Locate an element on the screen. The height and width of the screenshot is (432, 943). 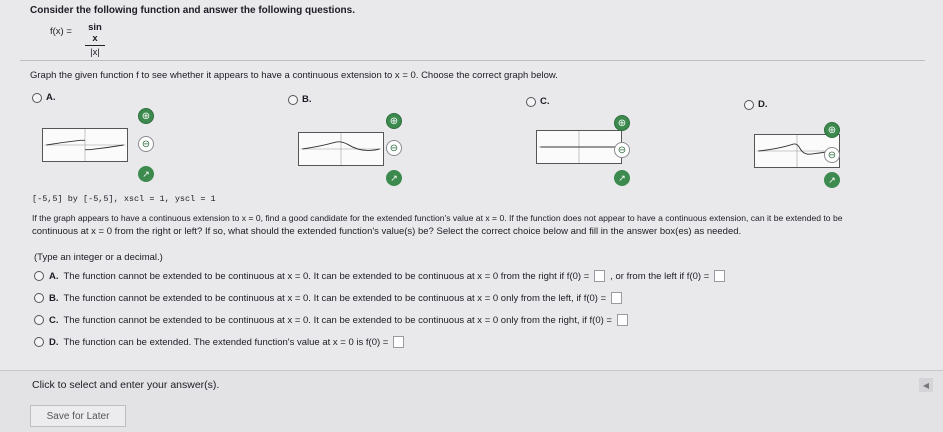
choice-a-radio is located at coordinates (39, 276).